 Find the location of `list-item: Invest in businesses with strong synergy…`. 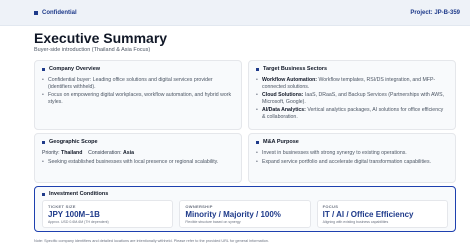

list-item: Invest in businesses with strong synergy… is located at coordinates (352, 153).